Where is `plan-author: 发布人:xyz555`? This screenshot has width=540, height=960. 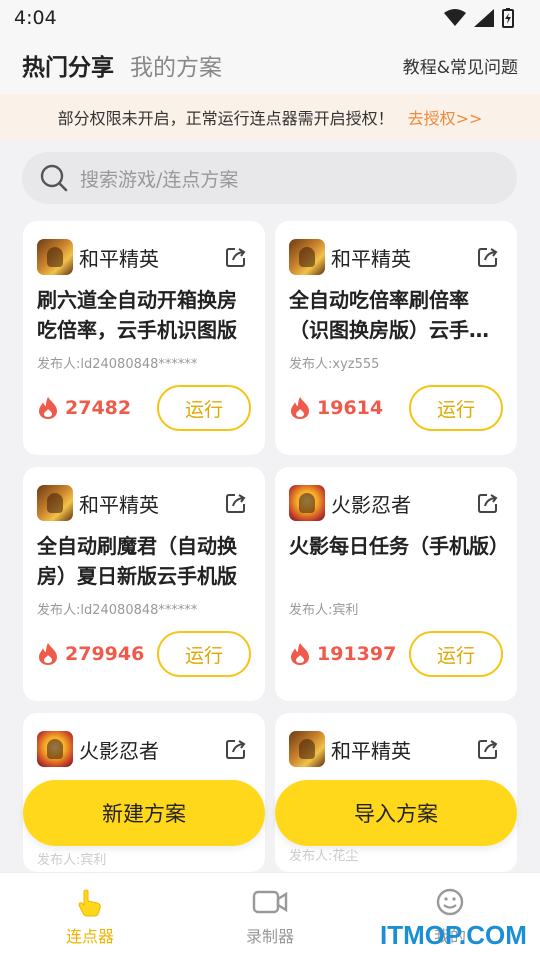
plan-author: 发布人:xyz555 is located at coordinates (334, 364).